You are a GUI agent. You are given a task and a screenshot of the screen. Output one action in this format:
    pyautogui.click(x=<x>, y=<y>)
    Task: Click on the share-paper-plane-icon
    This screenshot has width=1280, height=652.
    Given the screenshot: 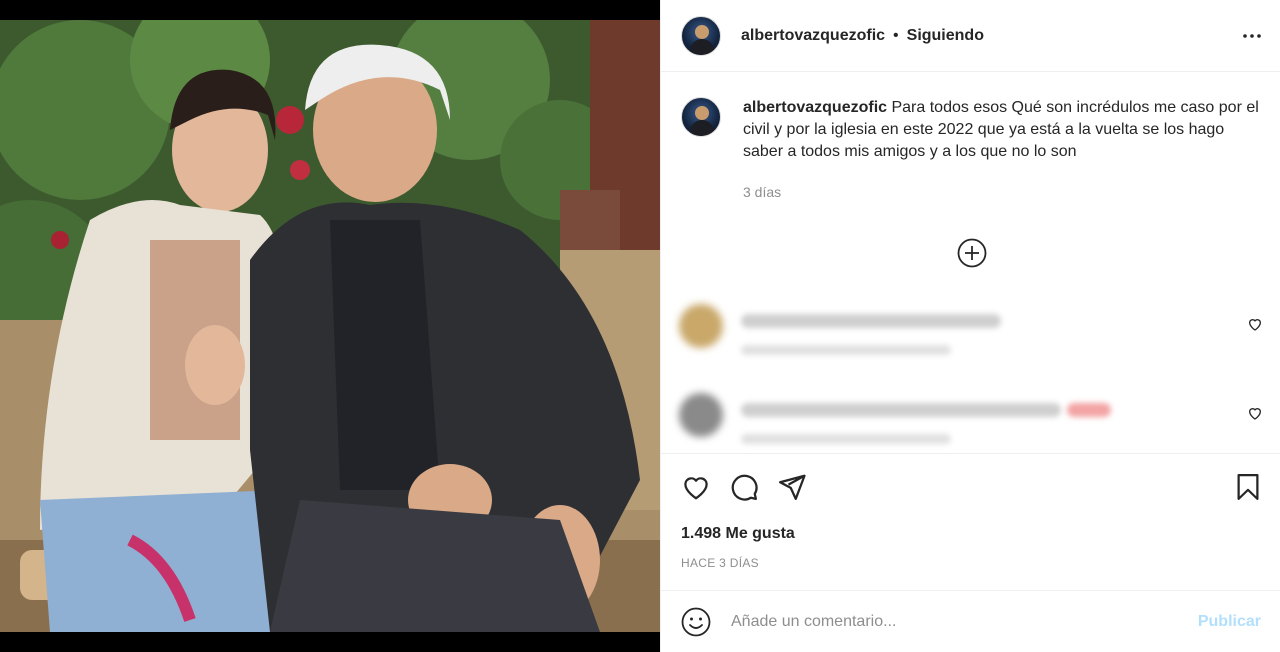 What is the action you would take?
    pyautogui.click(x=792, y=487)
    